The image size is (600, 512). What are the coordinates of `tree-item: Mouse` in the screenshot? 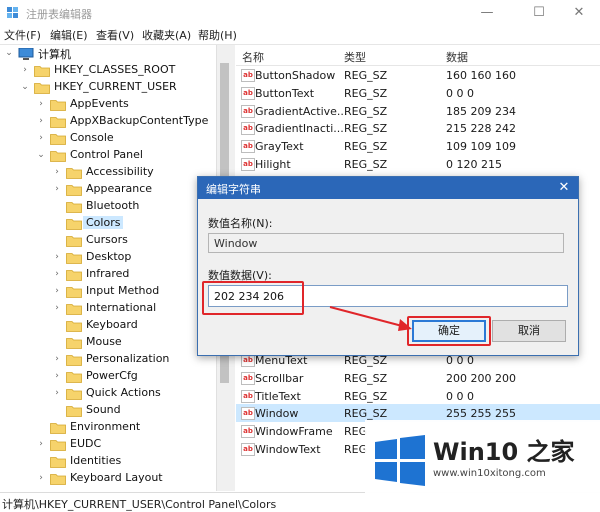 It's located at (107, 342).